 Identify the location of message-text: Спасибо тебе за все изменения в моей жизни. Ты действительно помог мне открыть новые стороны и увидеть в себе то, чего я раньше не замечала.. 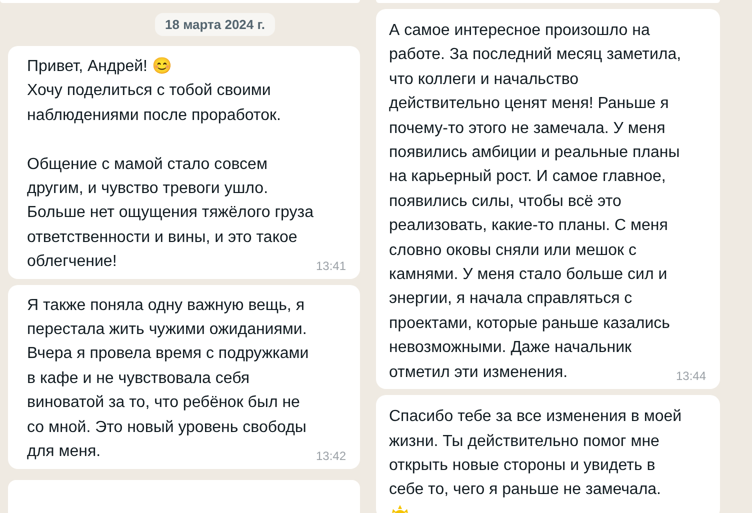
(535, 453).